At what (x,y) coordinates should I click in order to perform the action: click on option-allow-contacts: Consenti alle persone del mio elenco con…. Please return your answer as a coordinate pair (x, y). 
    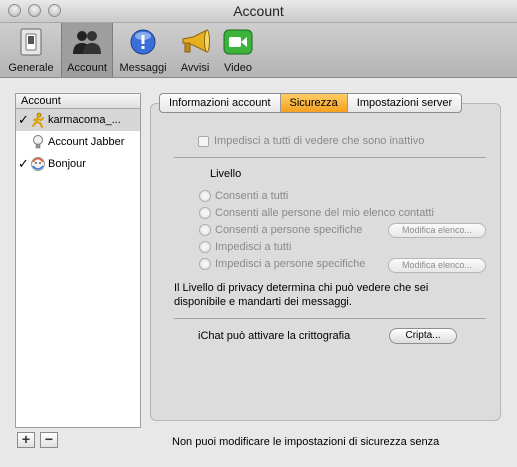
    Looking at the image, I should click on (324, 213).